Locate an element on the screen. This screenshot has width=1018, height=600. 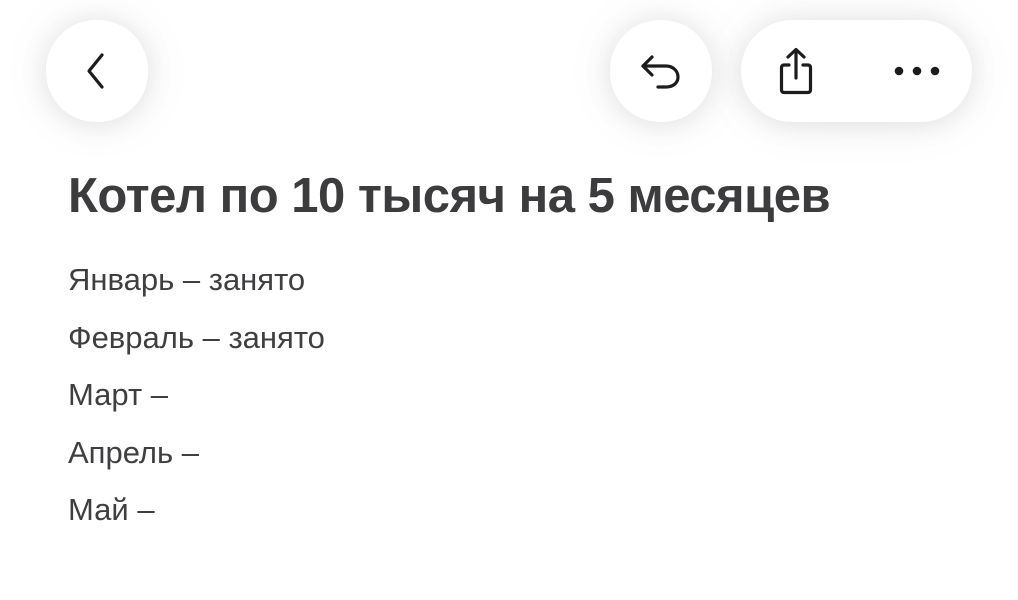
undo-arrow-icon is located at coordinates (661, 71).